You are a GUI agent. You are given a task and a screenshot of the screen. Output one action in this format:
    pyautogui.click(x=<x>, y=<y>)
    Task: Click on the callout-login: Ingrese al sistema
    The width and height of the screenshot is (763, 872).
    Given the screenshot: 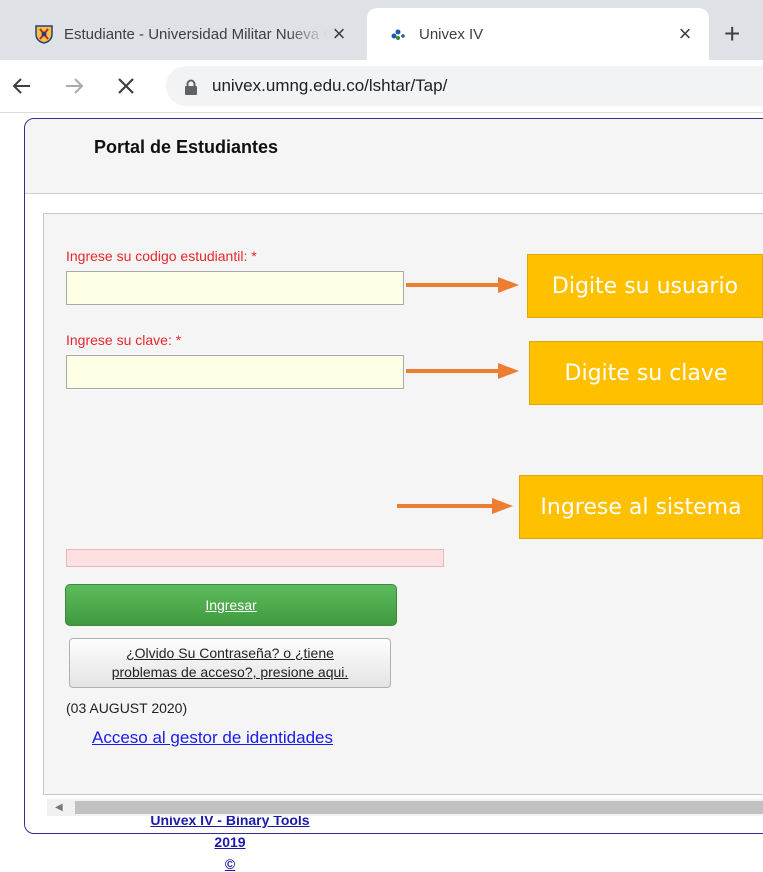 What is the action you would take?
    pyautogui.click(x=641, y=507)
    